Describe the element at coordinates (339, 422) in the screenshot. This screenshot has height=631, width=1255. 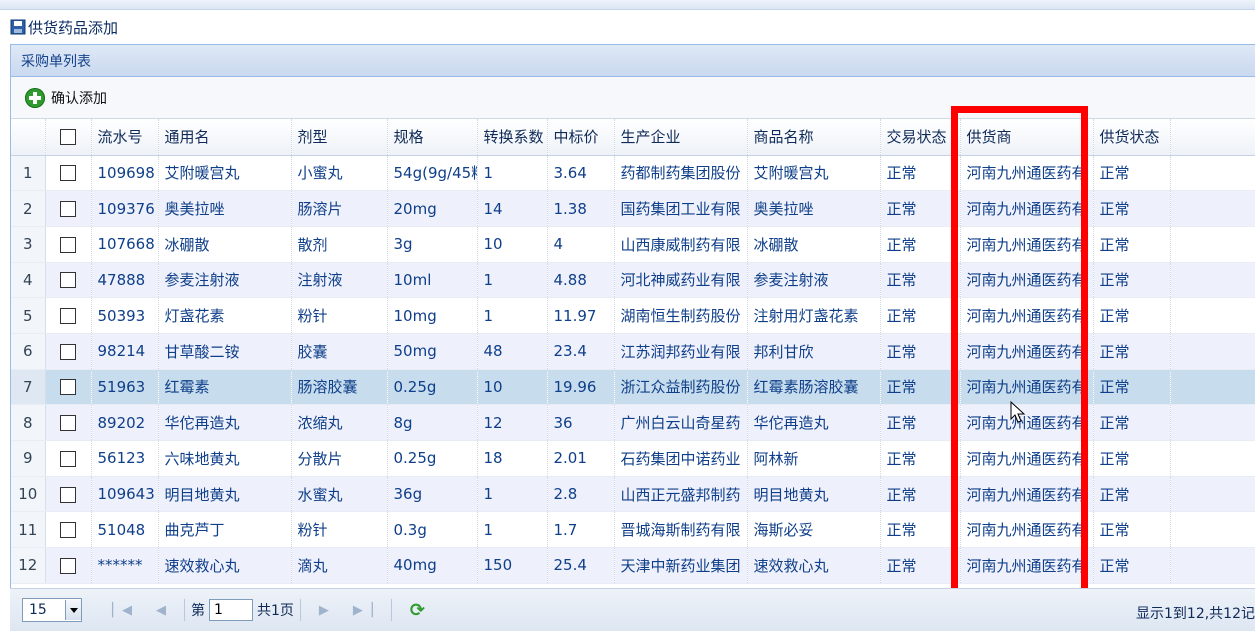
I see `cell-dosage-form: 浓缩丸` at that location.